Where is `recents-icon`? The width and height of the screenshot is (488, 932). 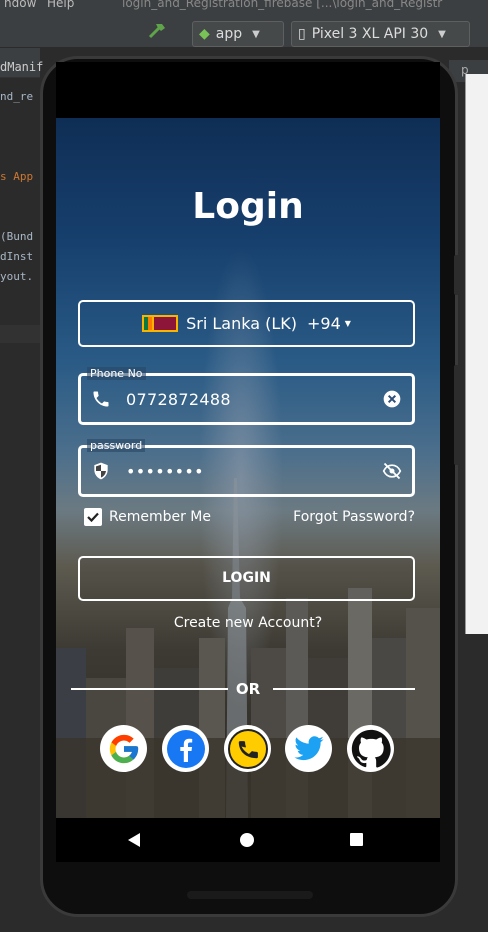
recents-icon is located at coordinates (356, 839).